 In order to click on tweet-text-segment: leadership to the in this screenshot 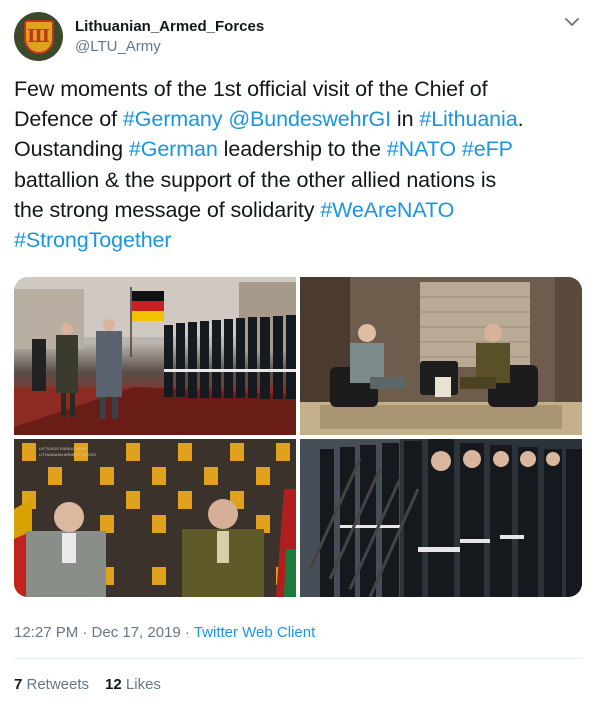, I will do `click(302, 149)`.